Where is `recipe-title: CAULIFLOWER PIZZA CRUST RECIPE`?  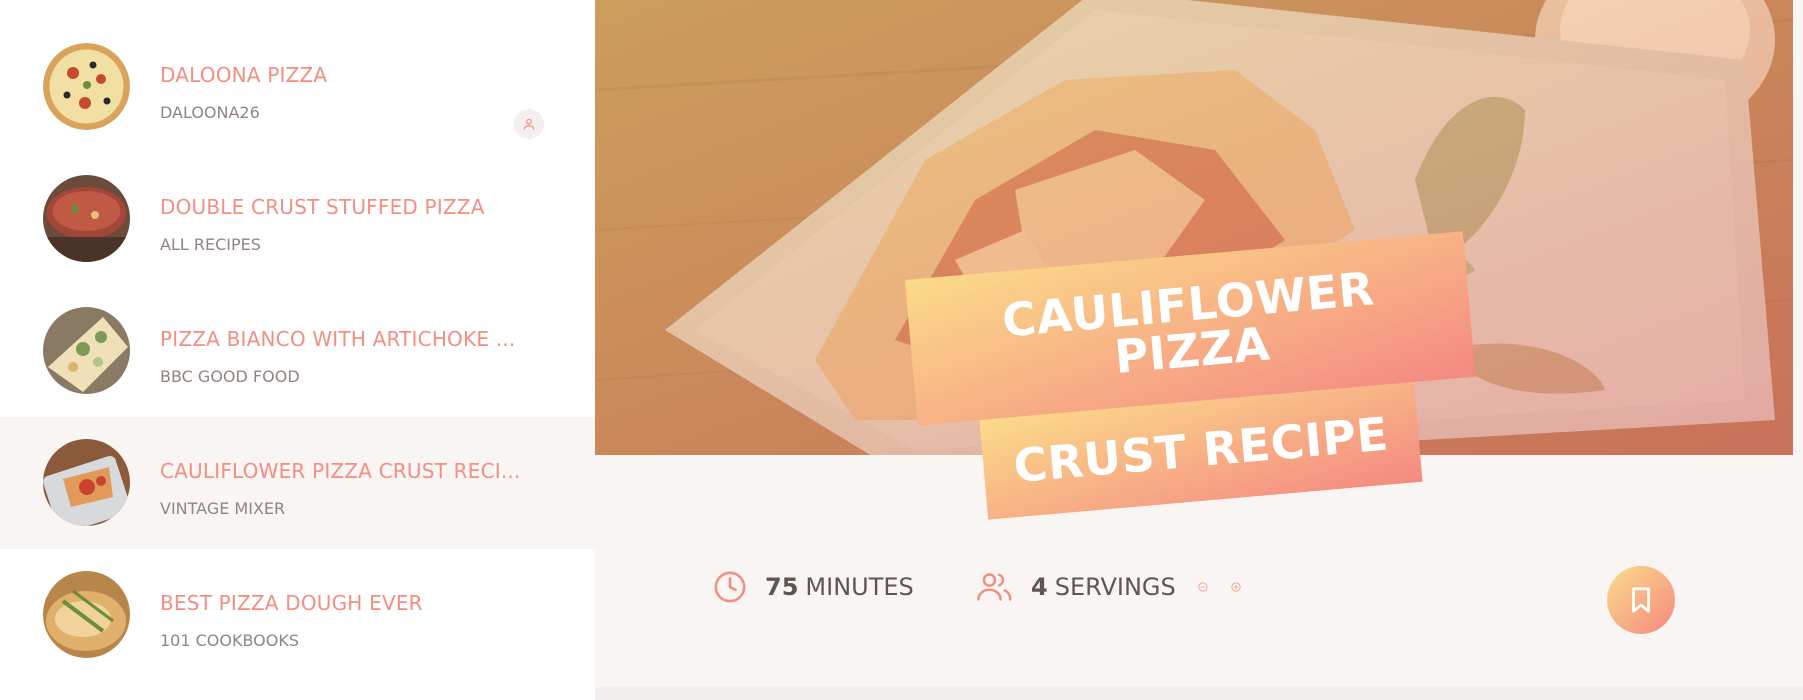
recipe-title: CAULIFLOWER PIZZA CRUST RECIPE is located at coordinates (1194, 378).